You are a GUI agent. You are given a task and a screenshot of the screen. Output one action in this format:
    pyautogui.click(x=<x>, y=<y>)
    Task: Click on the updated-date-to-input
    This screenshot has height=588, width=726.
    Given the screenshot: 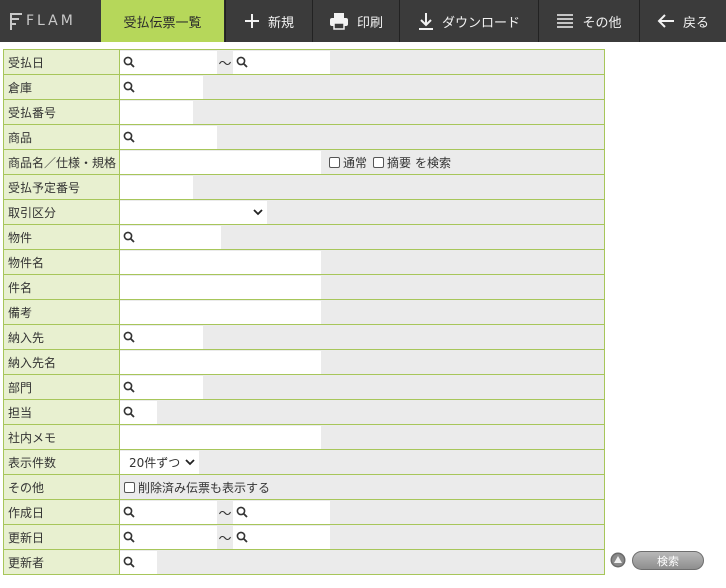 What is the action you would take?
    pyautogui.click(x=281, y=537)
    